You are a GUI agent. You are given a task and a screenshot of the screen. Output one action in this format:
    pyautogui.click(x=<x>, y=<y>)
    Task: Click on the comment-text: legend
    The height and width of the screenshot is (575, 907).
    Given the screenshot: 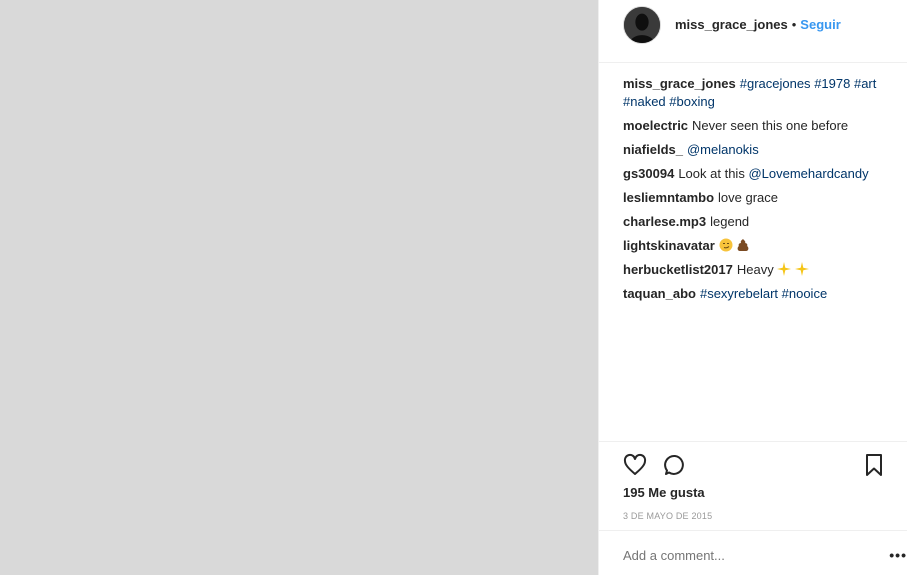 What is the action you would take?
    pyautogui.click(x=730, y=221)
    